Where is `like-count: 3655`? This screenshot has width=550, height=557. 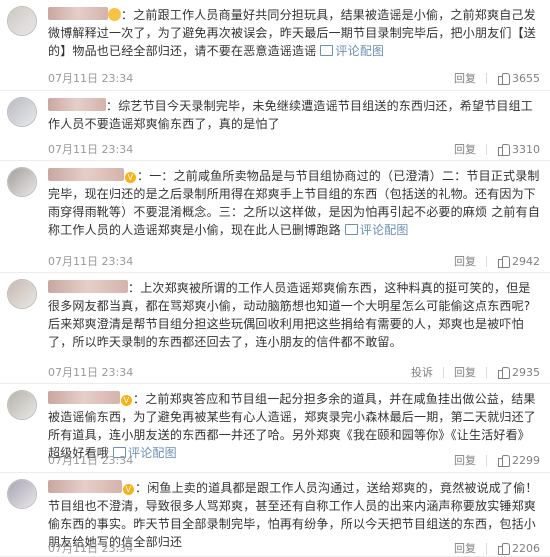
like-count: 3655 is located at coordinates (526, 78).